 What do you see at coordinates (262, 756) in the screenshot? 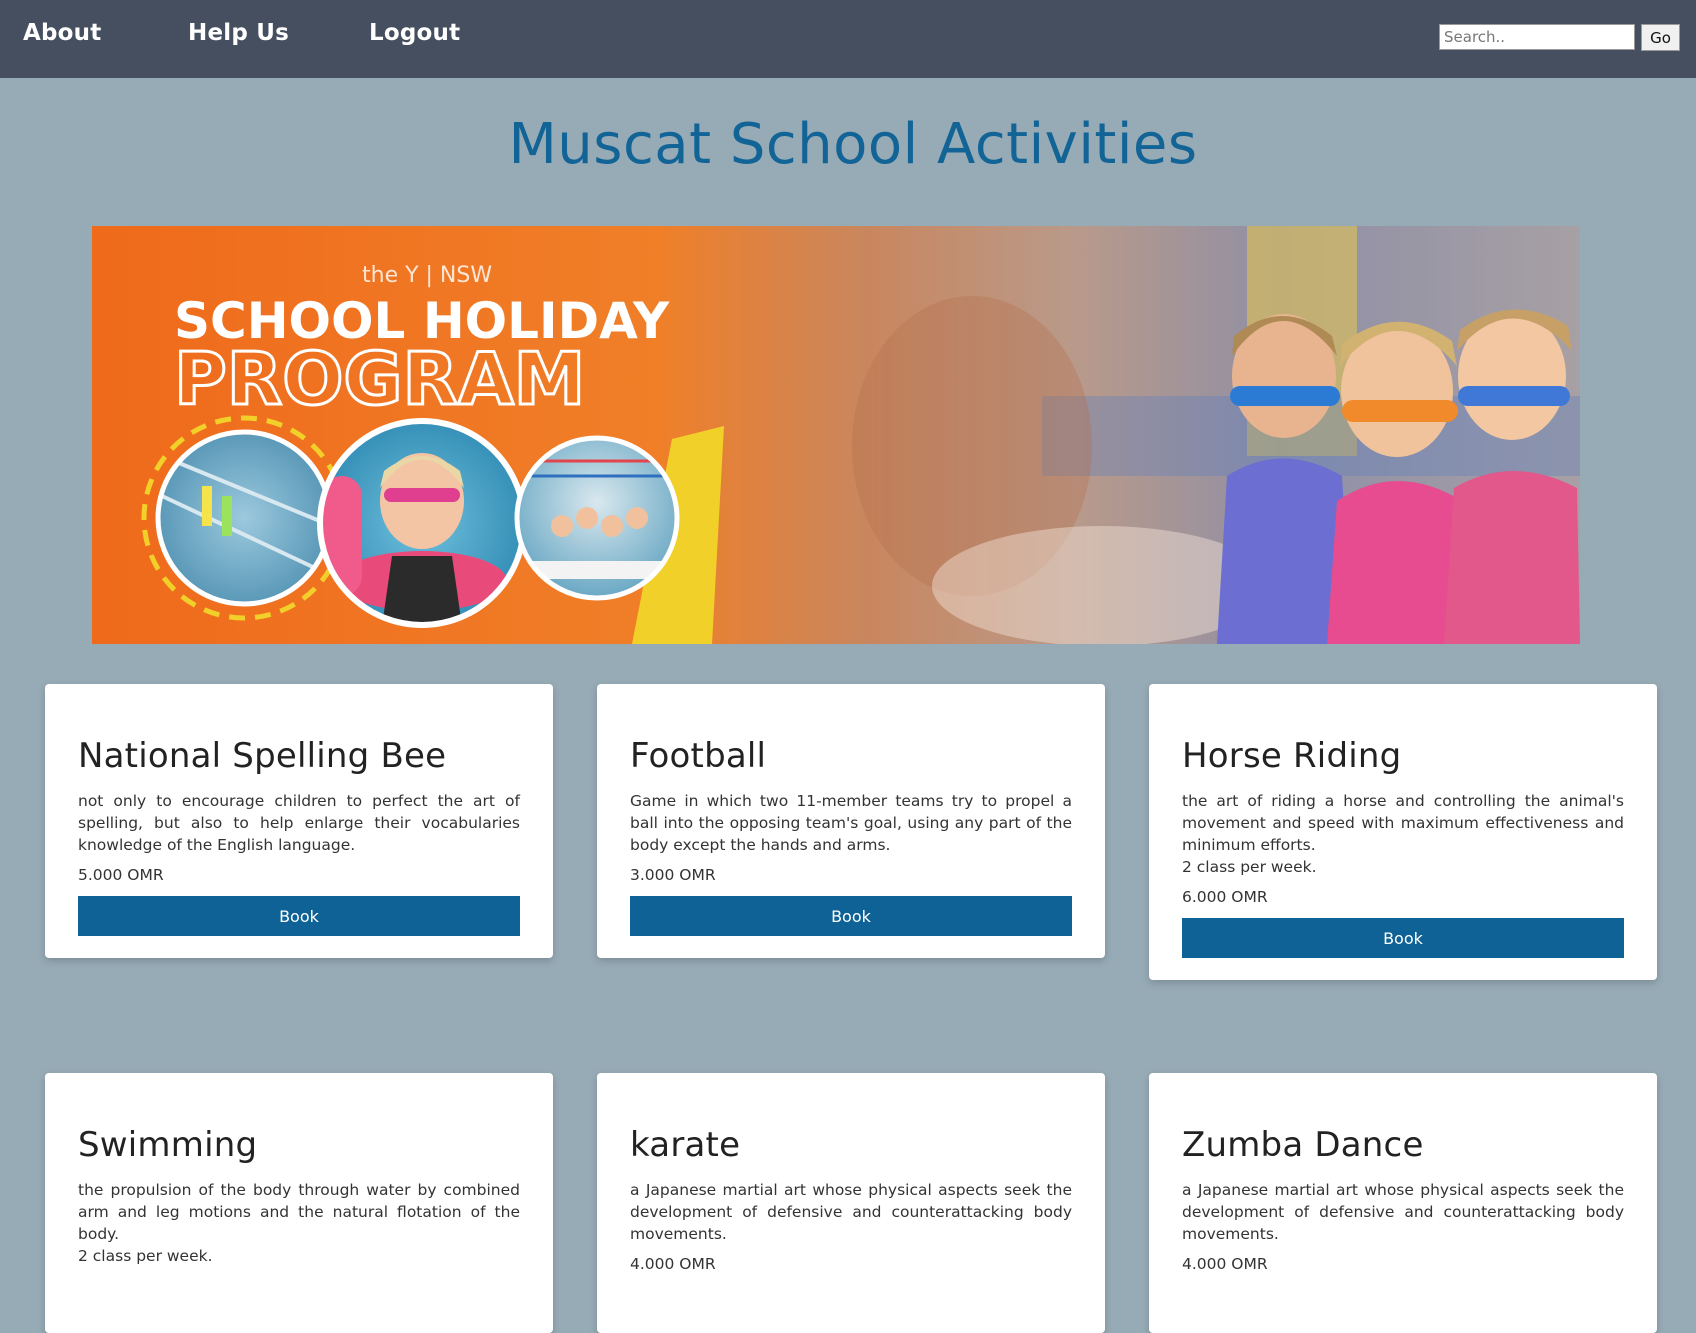
I see `activity-title: National Spelling Bee` at bounding box center [262, 756].